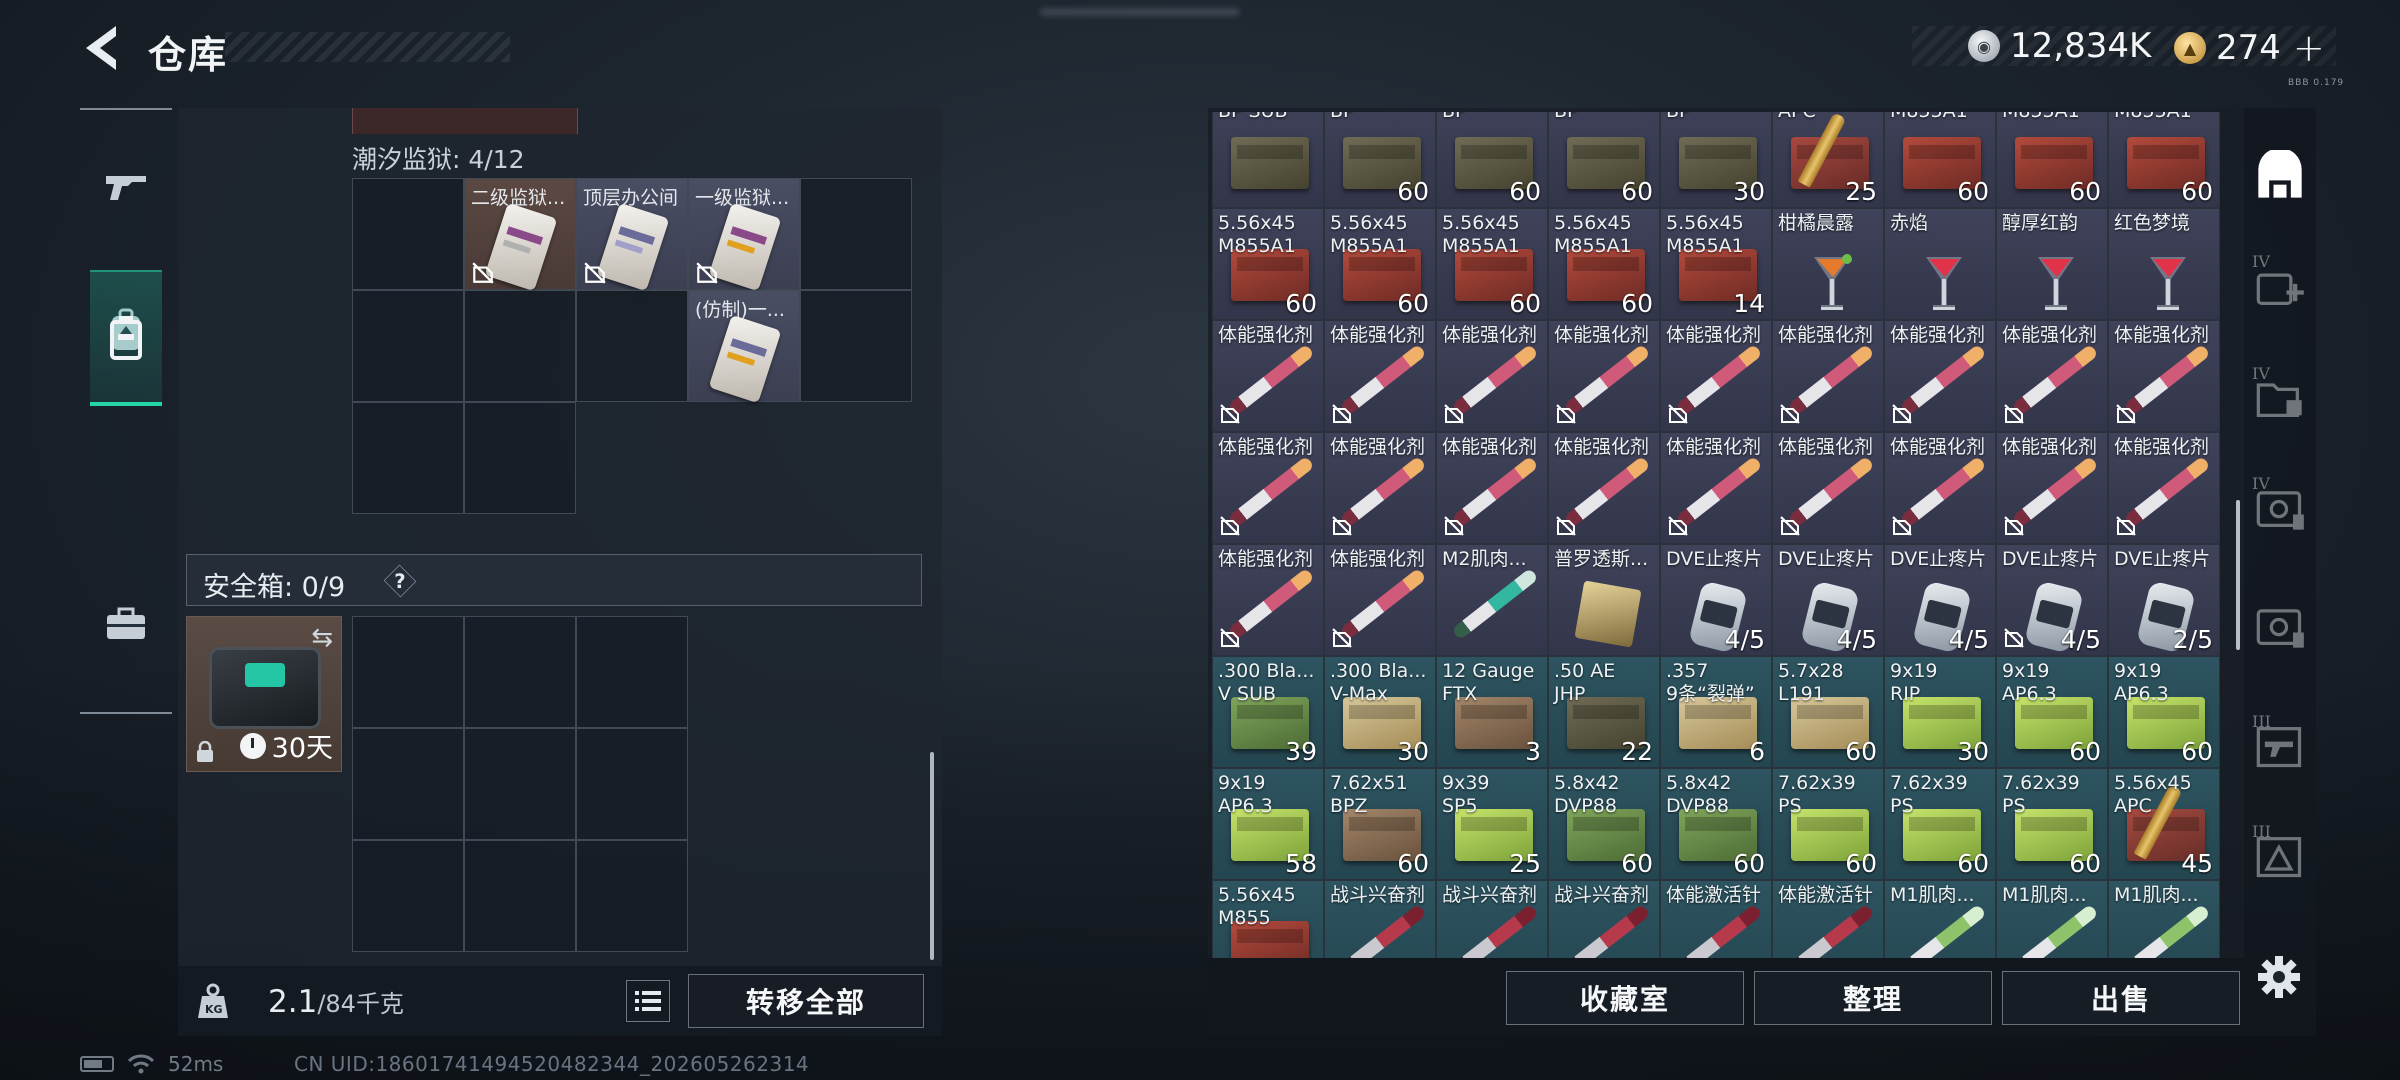 The width and height of the screenshot is (2400, 1080). I want to click on inventory-item: 5.8x42 DVP88 60, so click(1716, 824).